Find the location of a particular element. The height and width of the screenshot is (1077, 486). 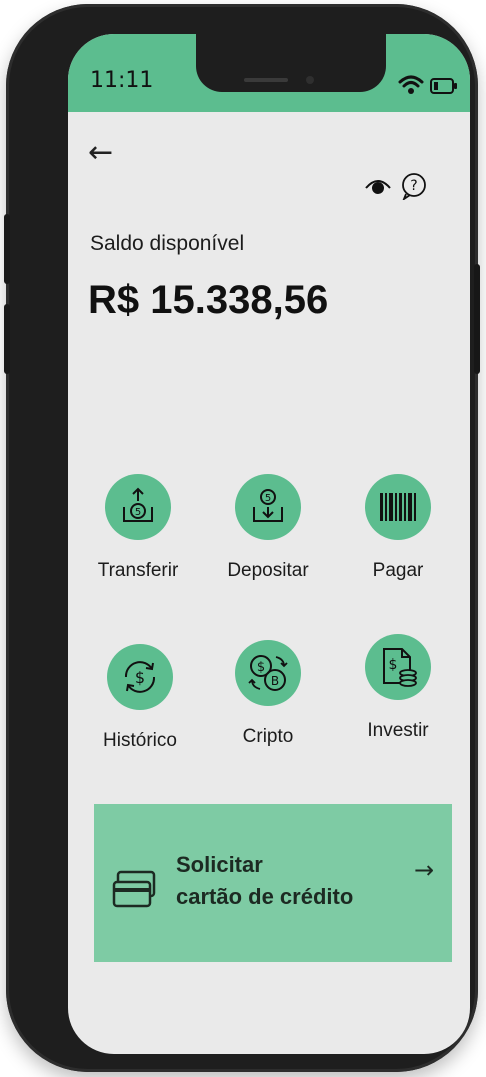

power-button is located at coordinates (477, 319).